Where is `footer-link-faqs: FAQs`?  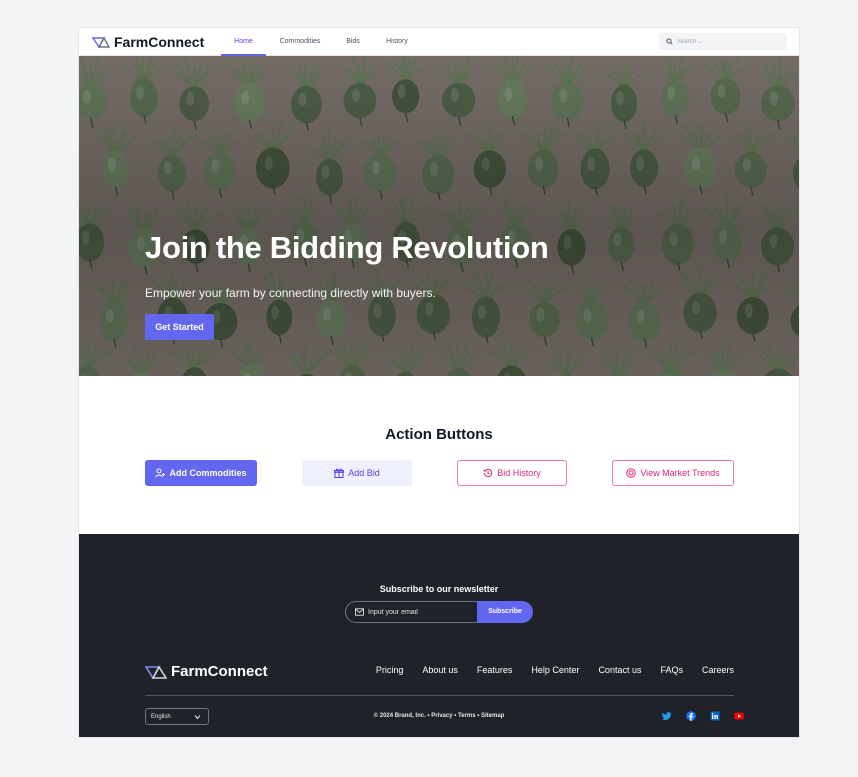 footer-link-faqs: FAQs is located at coordinates (671, 670).